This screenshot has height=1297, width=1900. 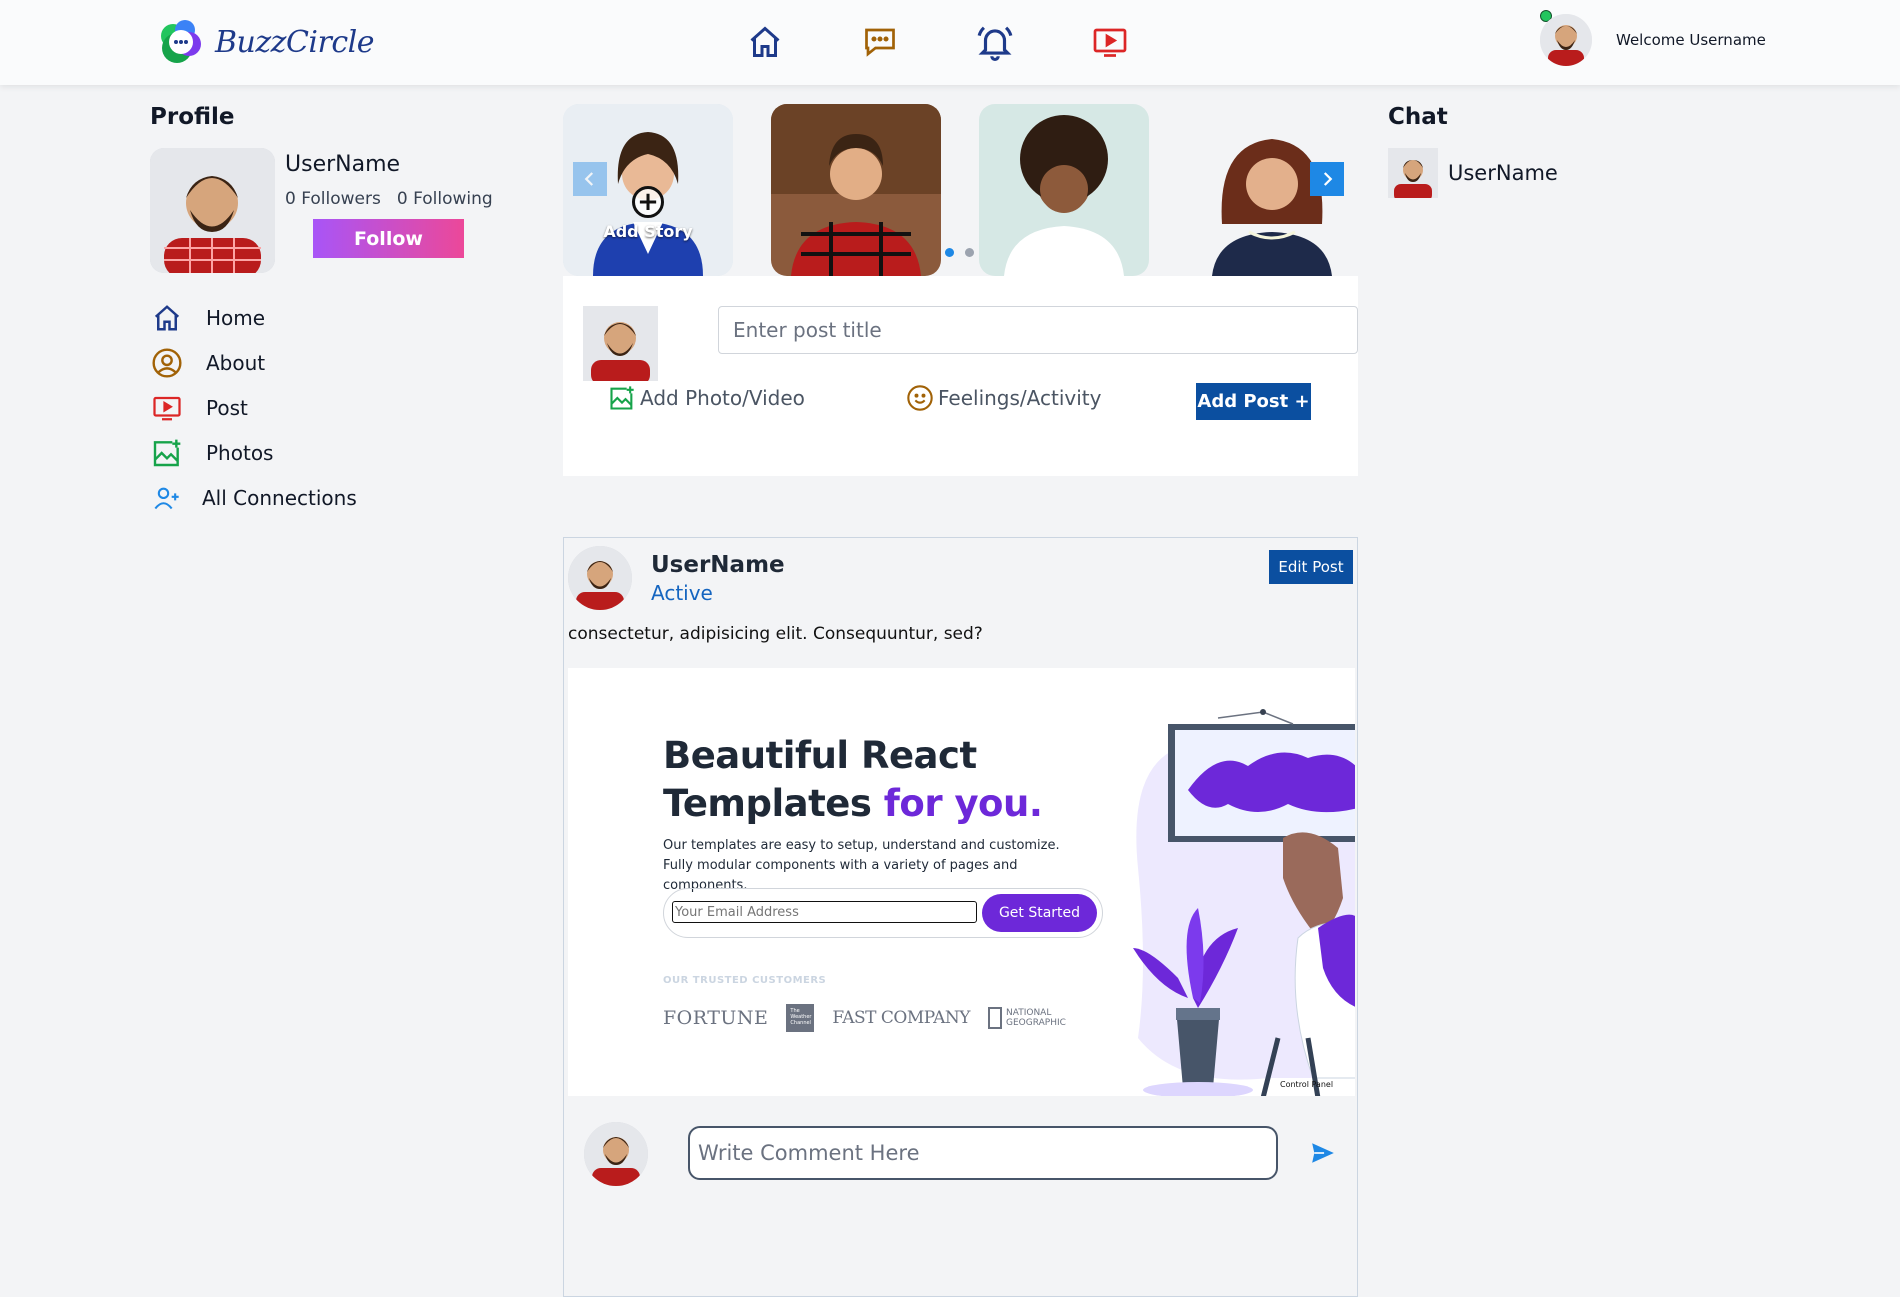 What do you see at coordinates (389, 210) in the screenshot?
I see `profile-info: UserName 0 Followers 0 Following Follow` at bounding box center [389, 210].